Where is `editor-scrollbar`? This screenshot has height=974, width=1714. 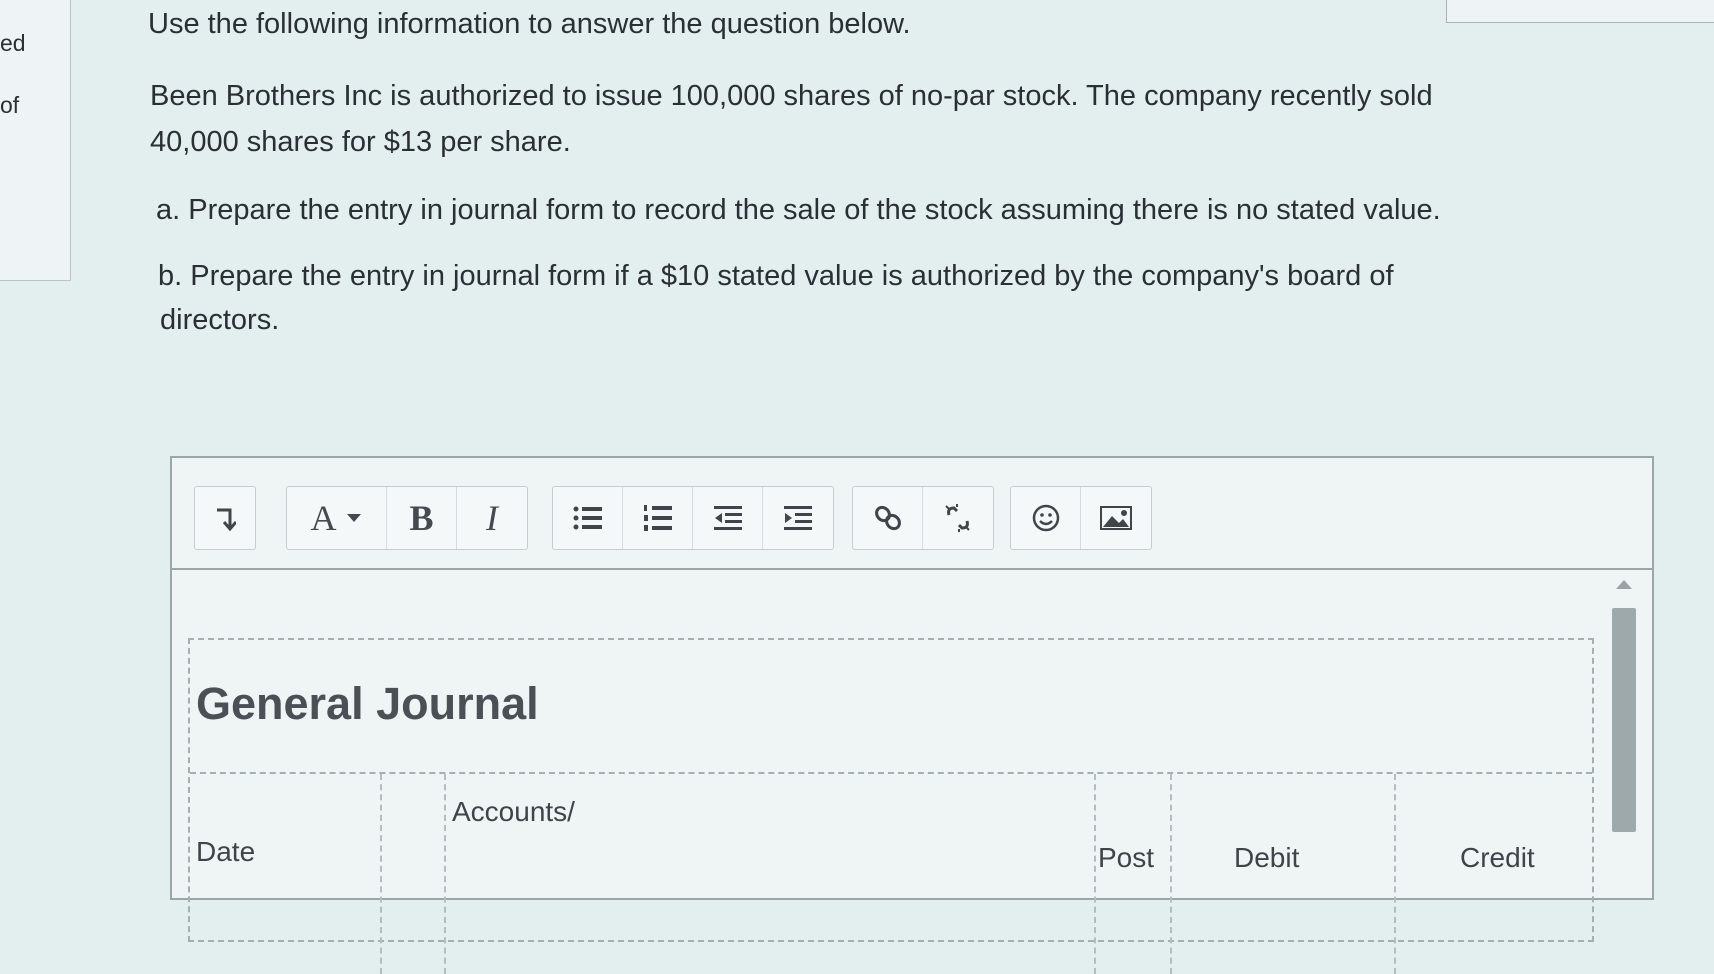 editor-scrollbar is located at coordinates (1624, 739).